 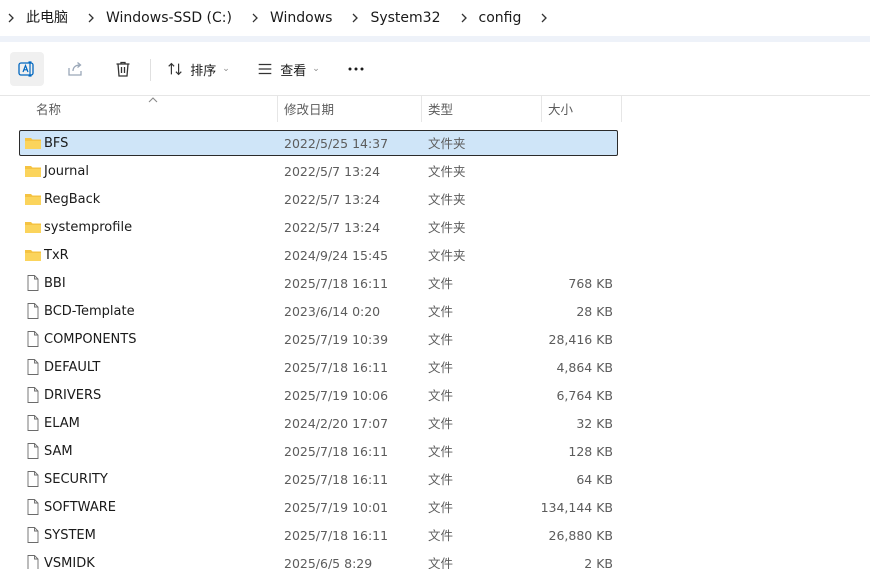 I want to click on breadcrumb-item-this-pc: 此电脑, so click(x=51, y=18).